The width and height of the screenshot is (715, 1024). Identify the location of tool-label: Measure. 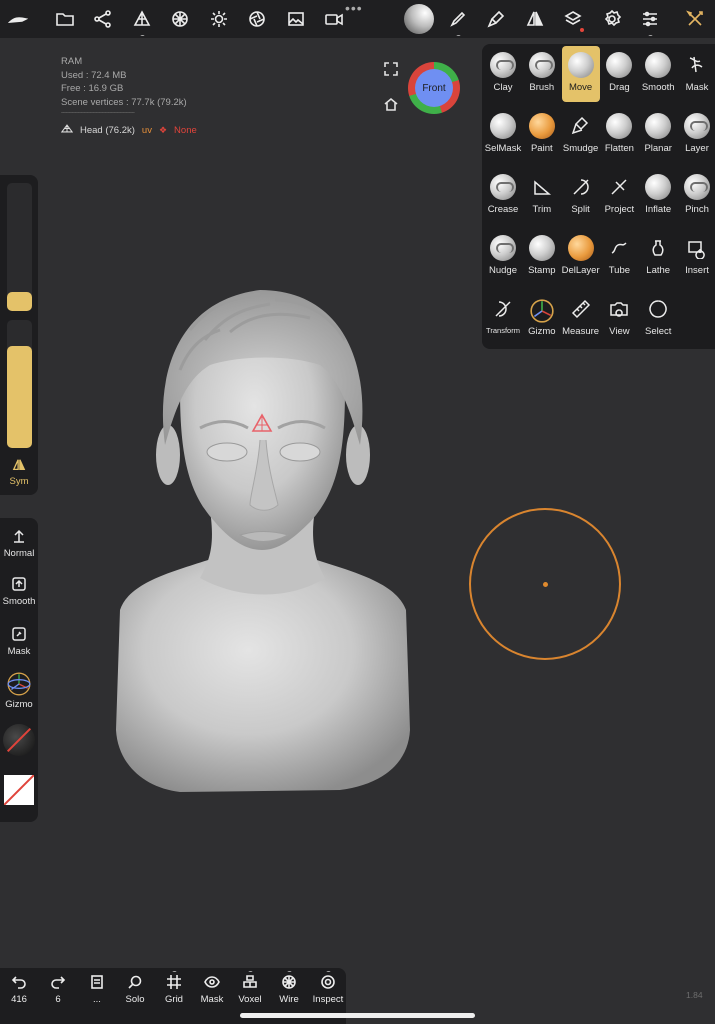
(581, 331).